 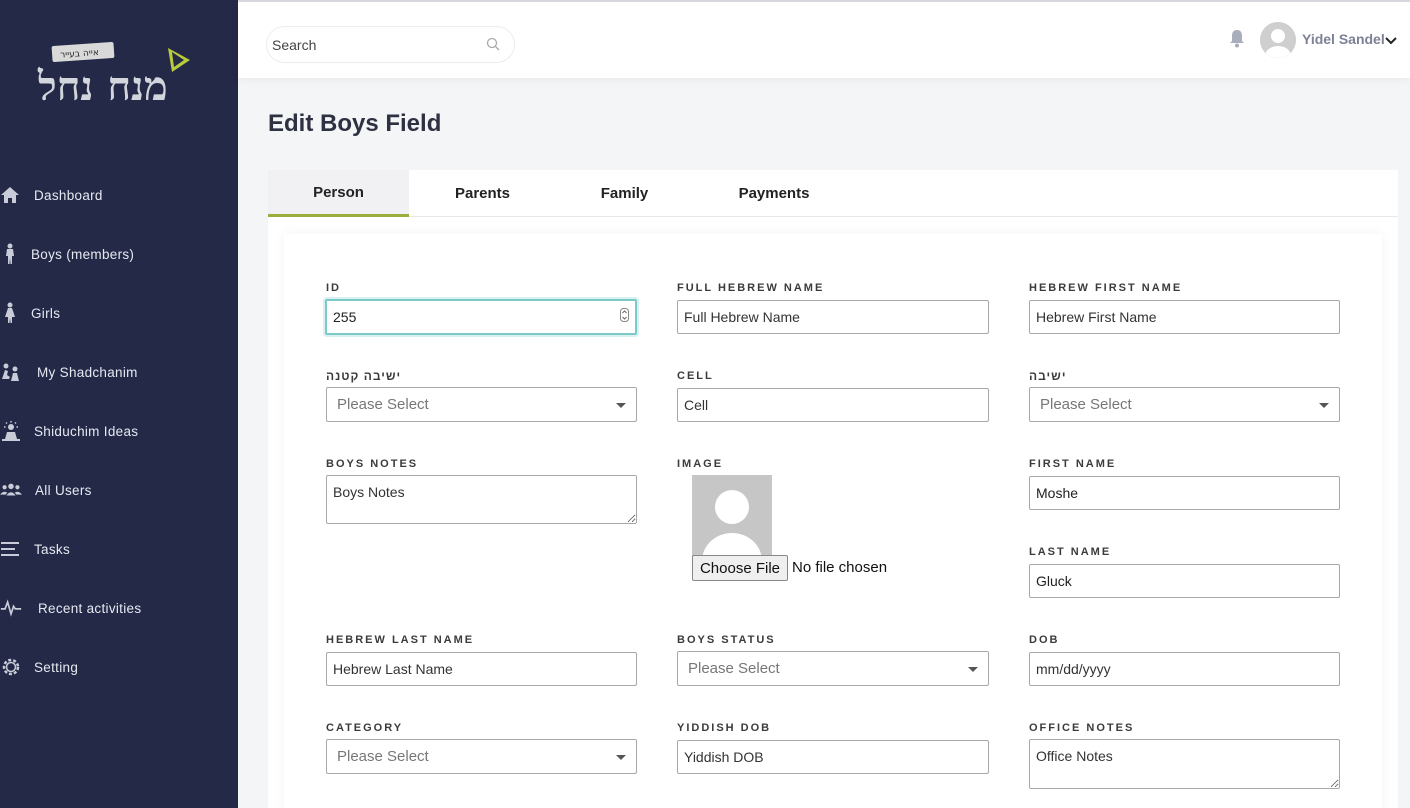 I want to click on sidebar-item-label: My Shadchanim, so click(x=87, y=372).